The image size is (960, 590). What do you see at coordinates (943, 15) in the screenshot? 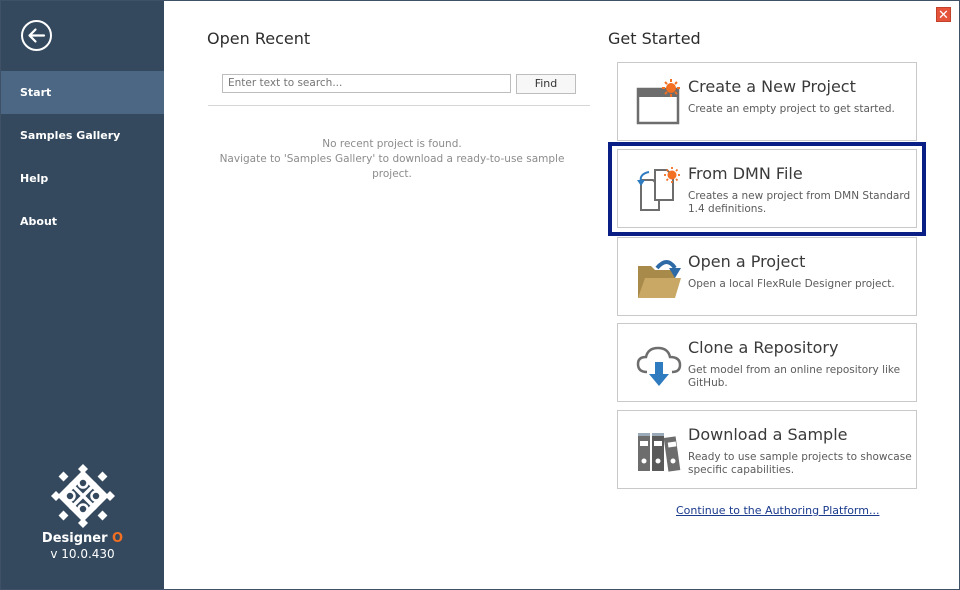
I see `close-icon: ✕` at bounding box center [943, 15].